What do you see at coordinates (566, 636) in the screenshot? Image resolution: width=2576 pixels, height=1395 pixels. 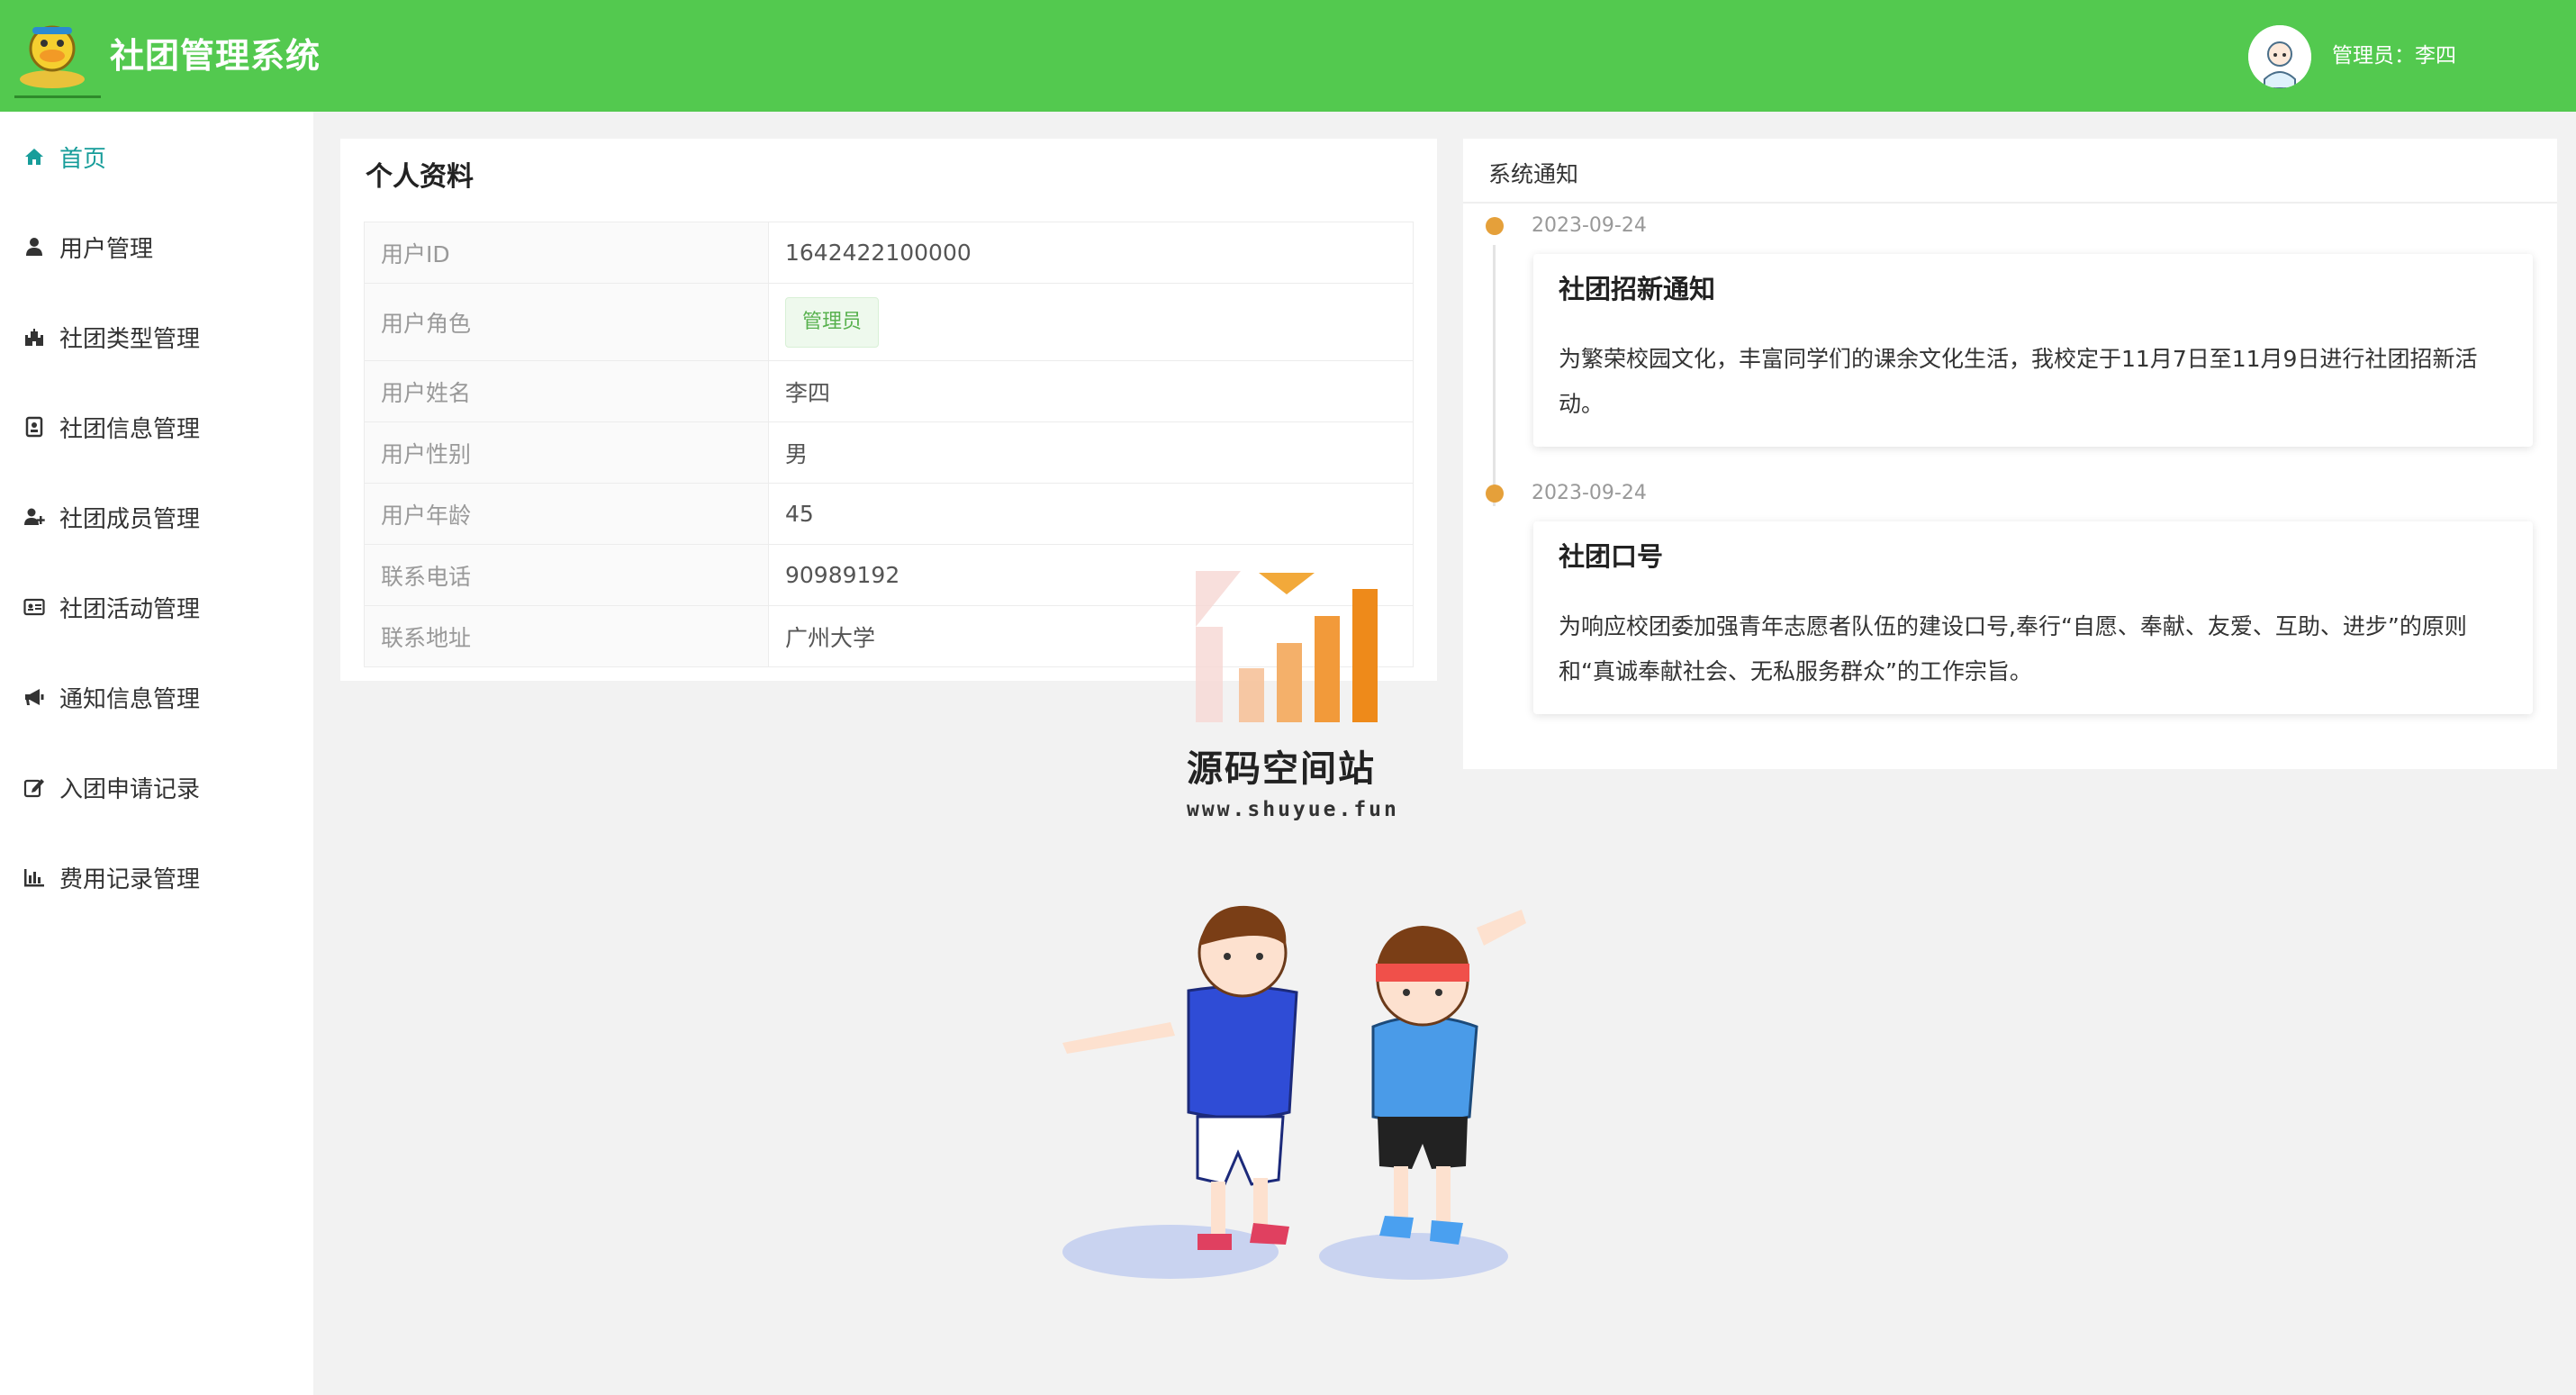 I see `field-label: 联系地址` at bounding box center [566, 636].